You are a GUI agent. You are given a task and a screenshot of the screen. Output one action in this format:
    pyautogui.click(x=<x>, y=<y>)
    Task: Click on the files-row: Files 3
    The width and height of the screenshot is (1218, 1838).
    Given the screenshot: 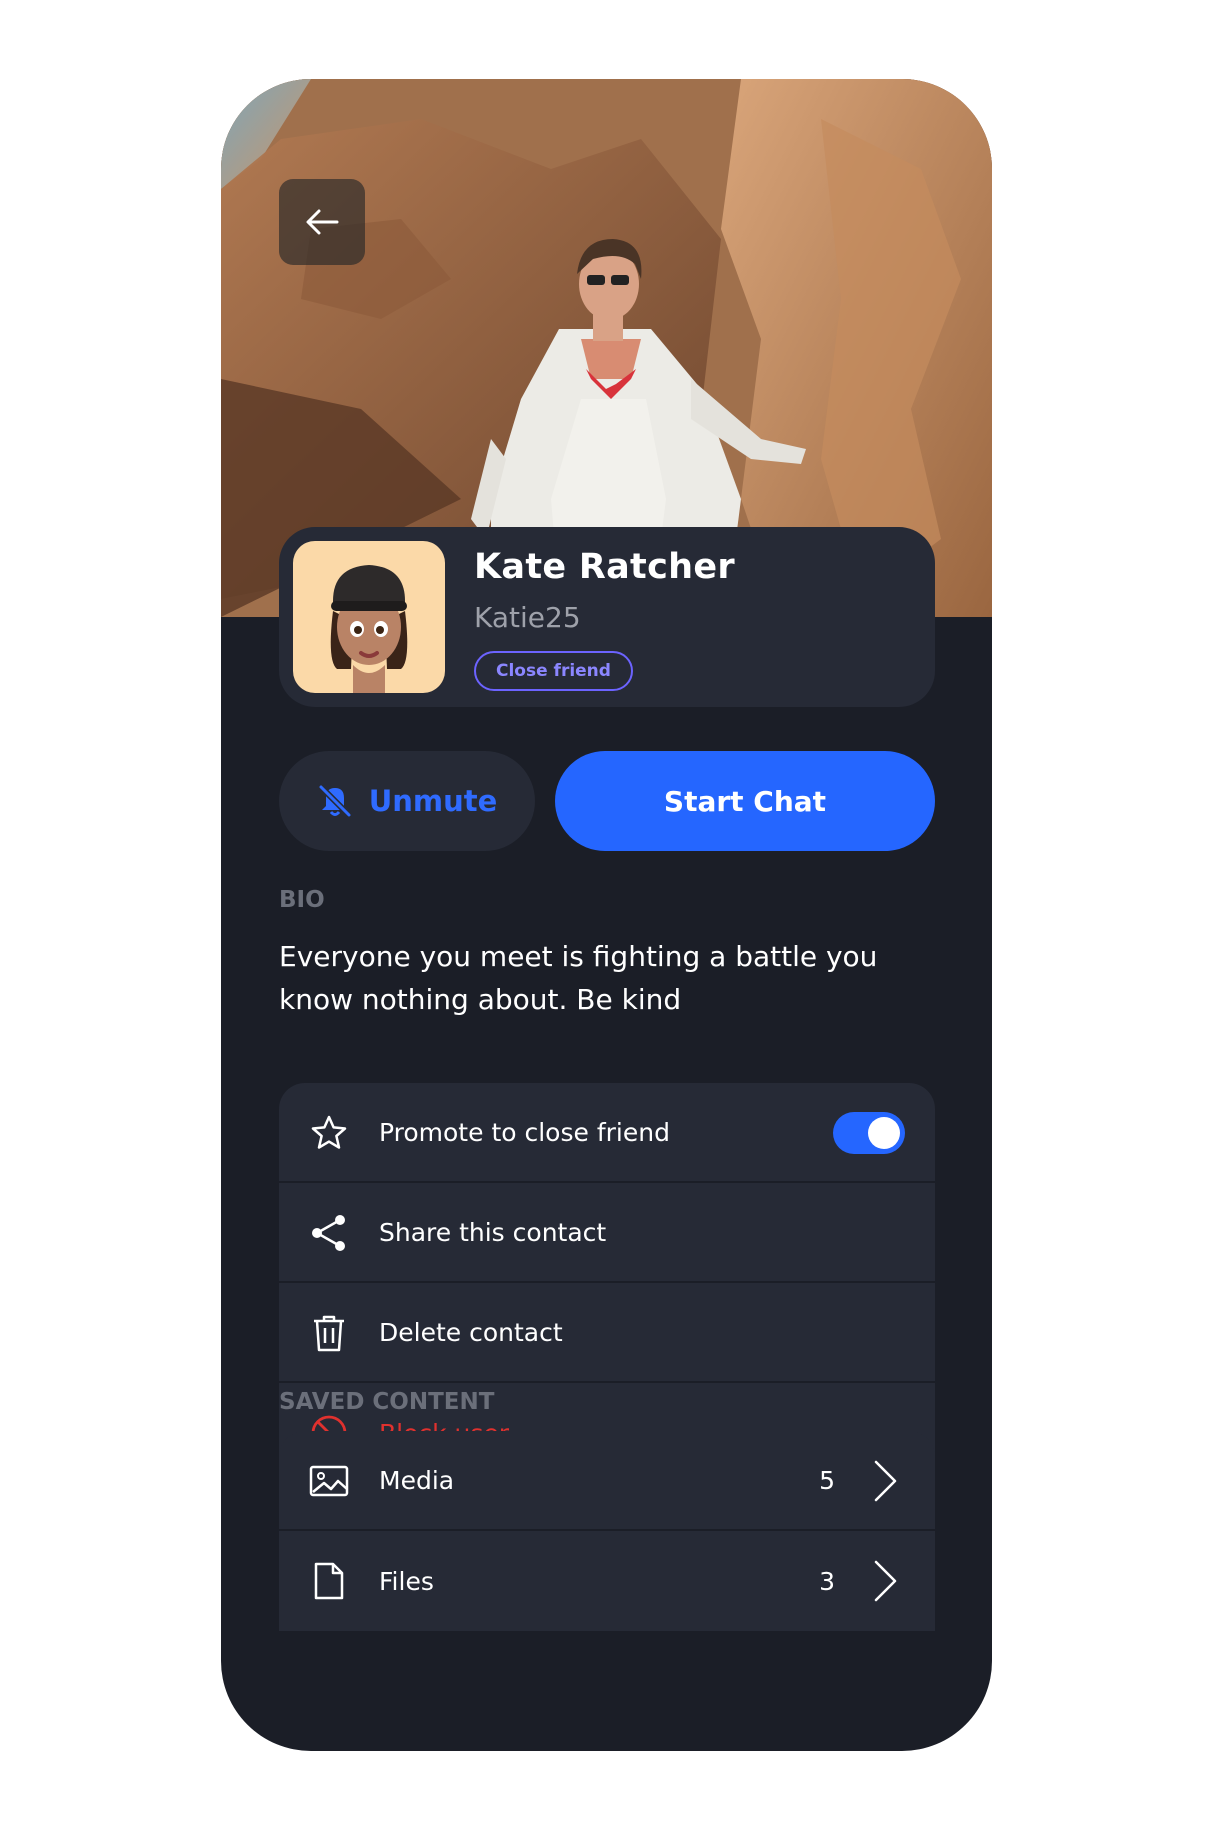 What is the action you would take?
    pyautogui.click(x=607, y=1581)
    